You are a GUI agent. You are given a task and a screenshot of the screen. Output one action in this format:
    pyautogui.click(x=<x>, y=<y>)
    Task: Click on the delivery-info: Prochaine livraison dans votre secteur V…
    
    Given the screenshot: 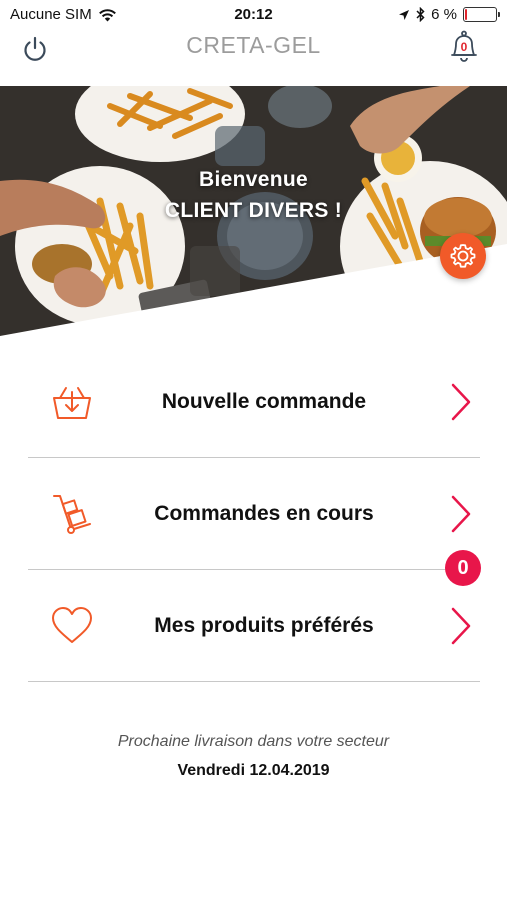 What is the action you would take?
    pyautogui.click(x=253, y=756)
    